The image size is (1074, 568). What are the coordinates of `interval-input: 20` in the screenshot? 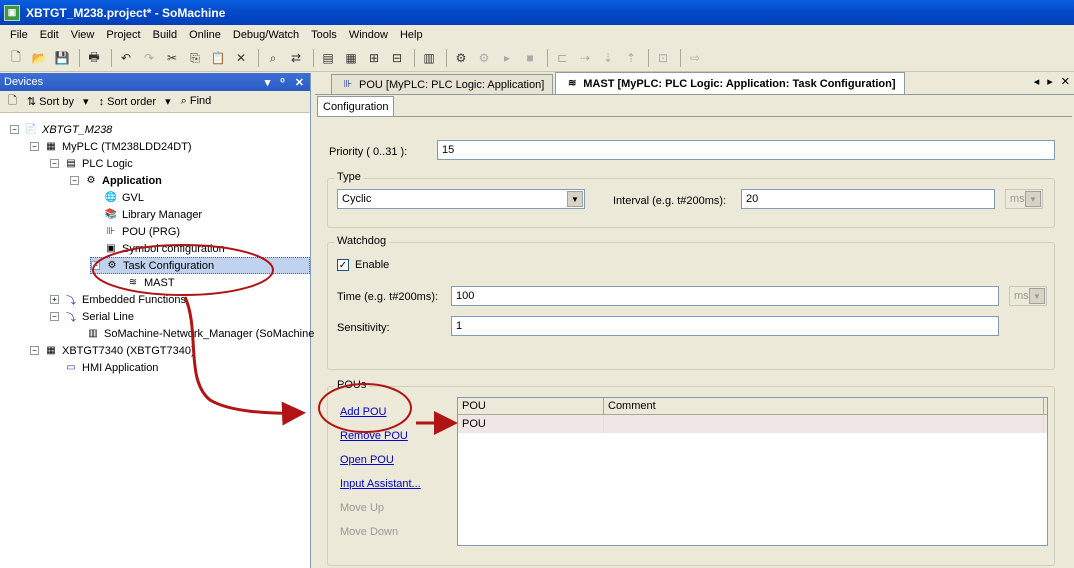 It's located at (868, 199).